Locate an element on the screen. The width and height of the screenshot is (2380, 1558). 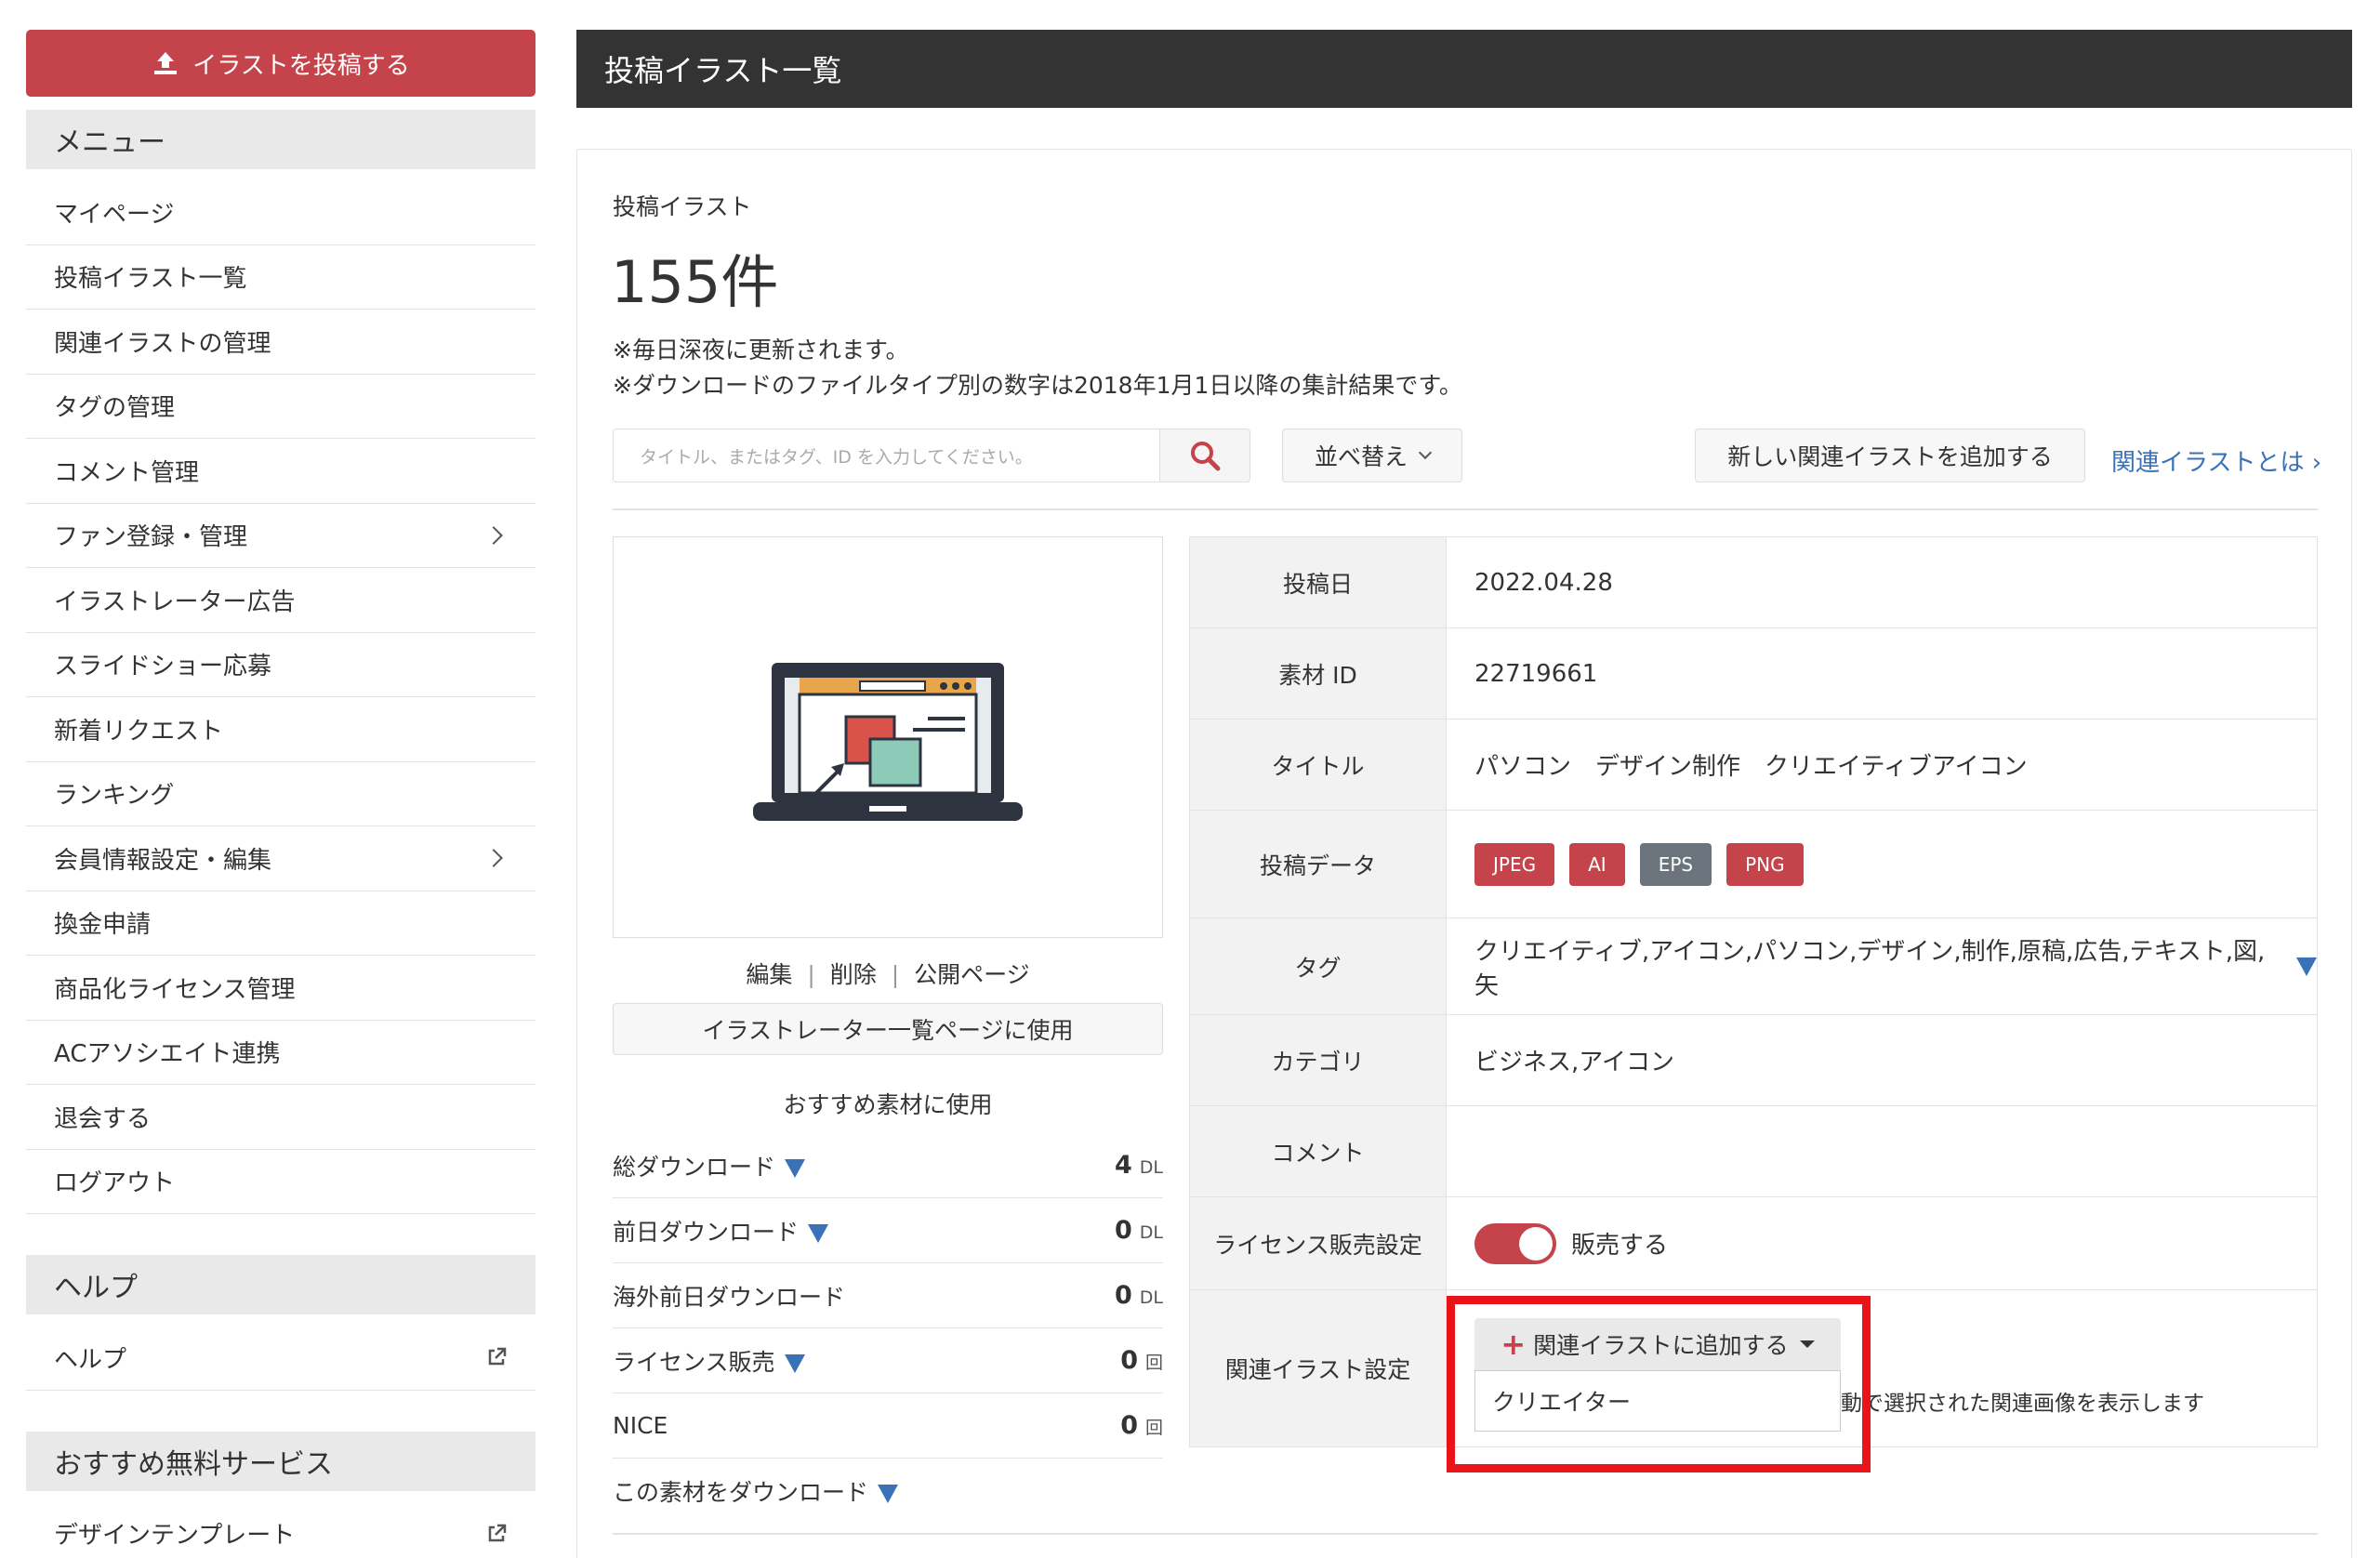
stat-label: 総ダウンロード is located at coordinates (694, 1167).